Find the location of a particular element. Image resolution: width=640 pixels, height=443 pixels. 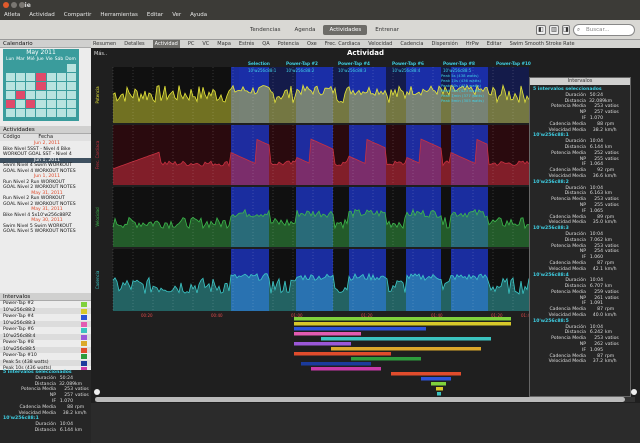

interval-label: Power-Tap #10 is located at coordinates (513, 63).